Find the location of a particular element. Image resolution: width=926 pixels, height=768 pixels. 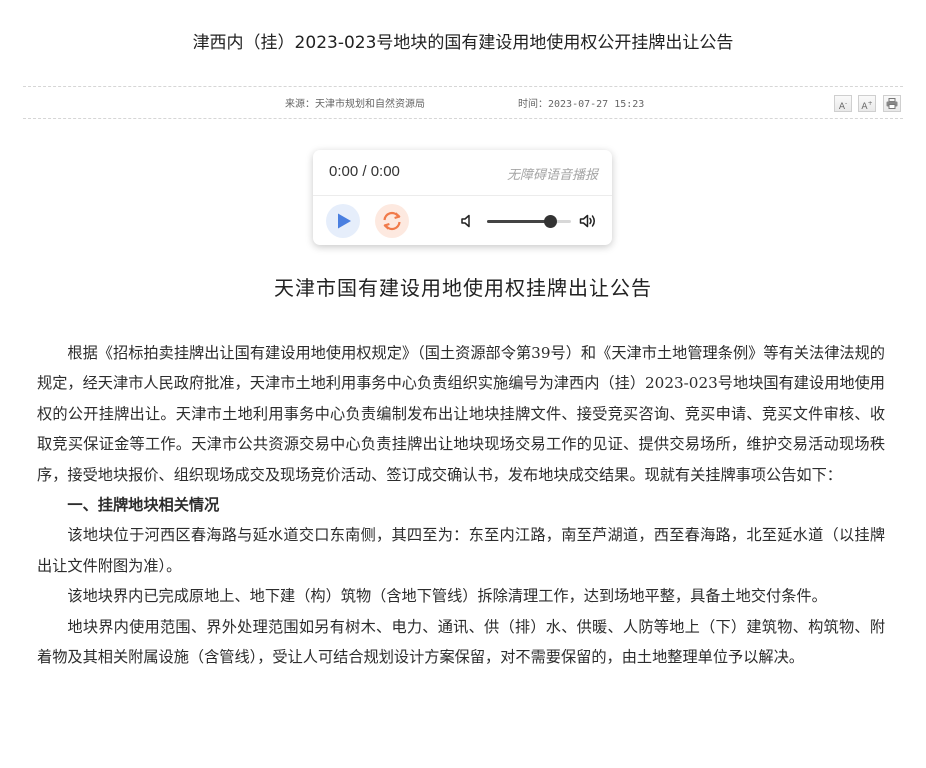

audio-divider is located at coordinates (462, 195).